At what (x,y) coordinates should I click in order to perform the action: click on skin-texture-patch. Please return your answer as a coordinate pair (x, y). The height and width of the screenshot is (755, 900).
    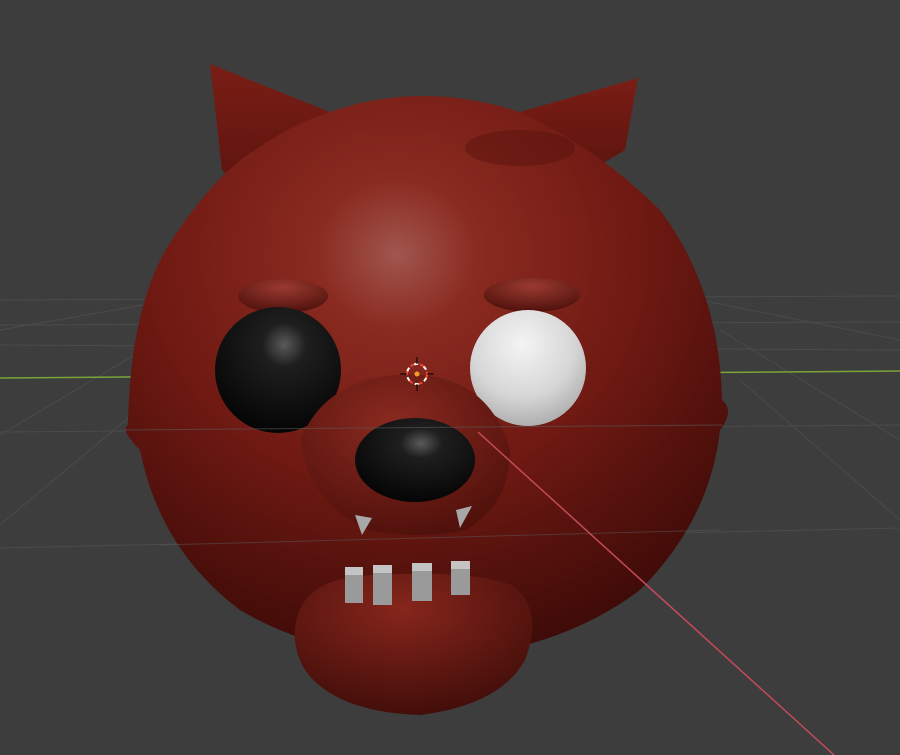
    Looking at the image, I should click on (520, 148).